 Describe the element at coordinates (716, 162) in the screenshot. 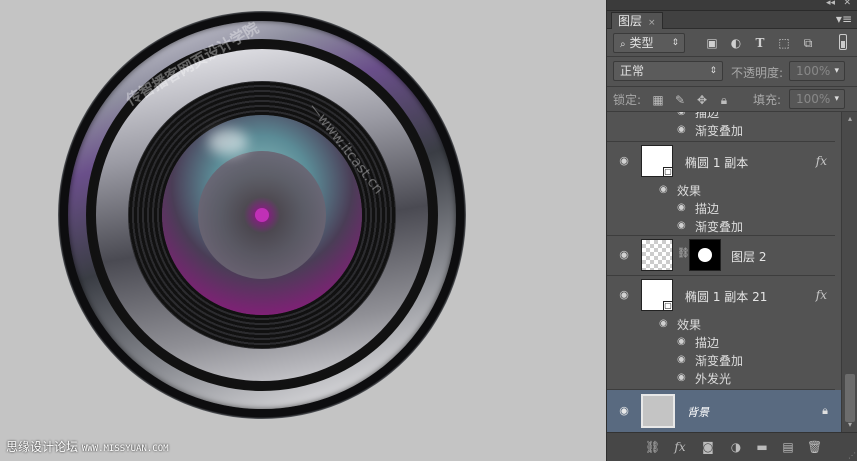

I see `layer-name: 椭圆 1 副本` at that location.